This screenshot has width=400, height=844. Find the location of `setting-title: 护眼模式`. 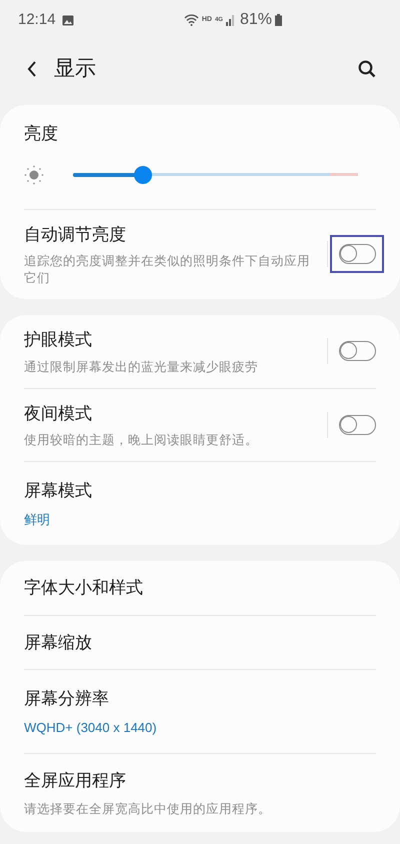

setting-title: 护眼模式 is located at coordinates (58, 340).